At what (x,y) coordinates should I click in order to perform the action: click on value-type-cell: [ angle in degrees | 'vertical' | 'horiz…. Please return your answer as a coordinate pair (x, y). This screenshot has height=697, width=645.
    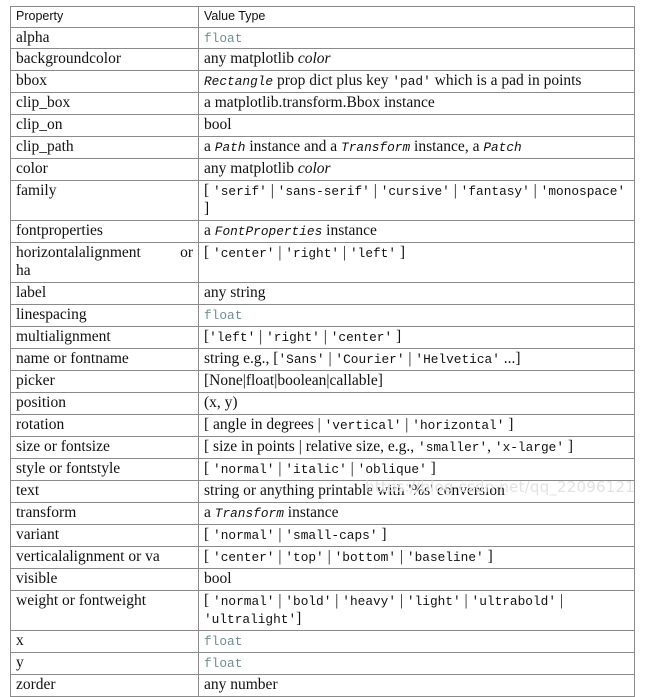
    Looking at the image, I should click on (416, 425).